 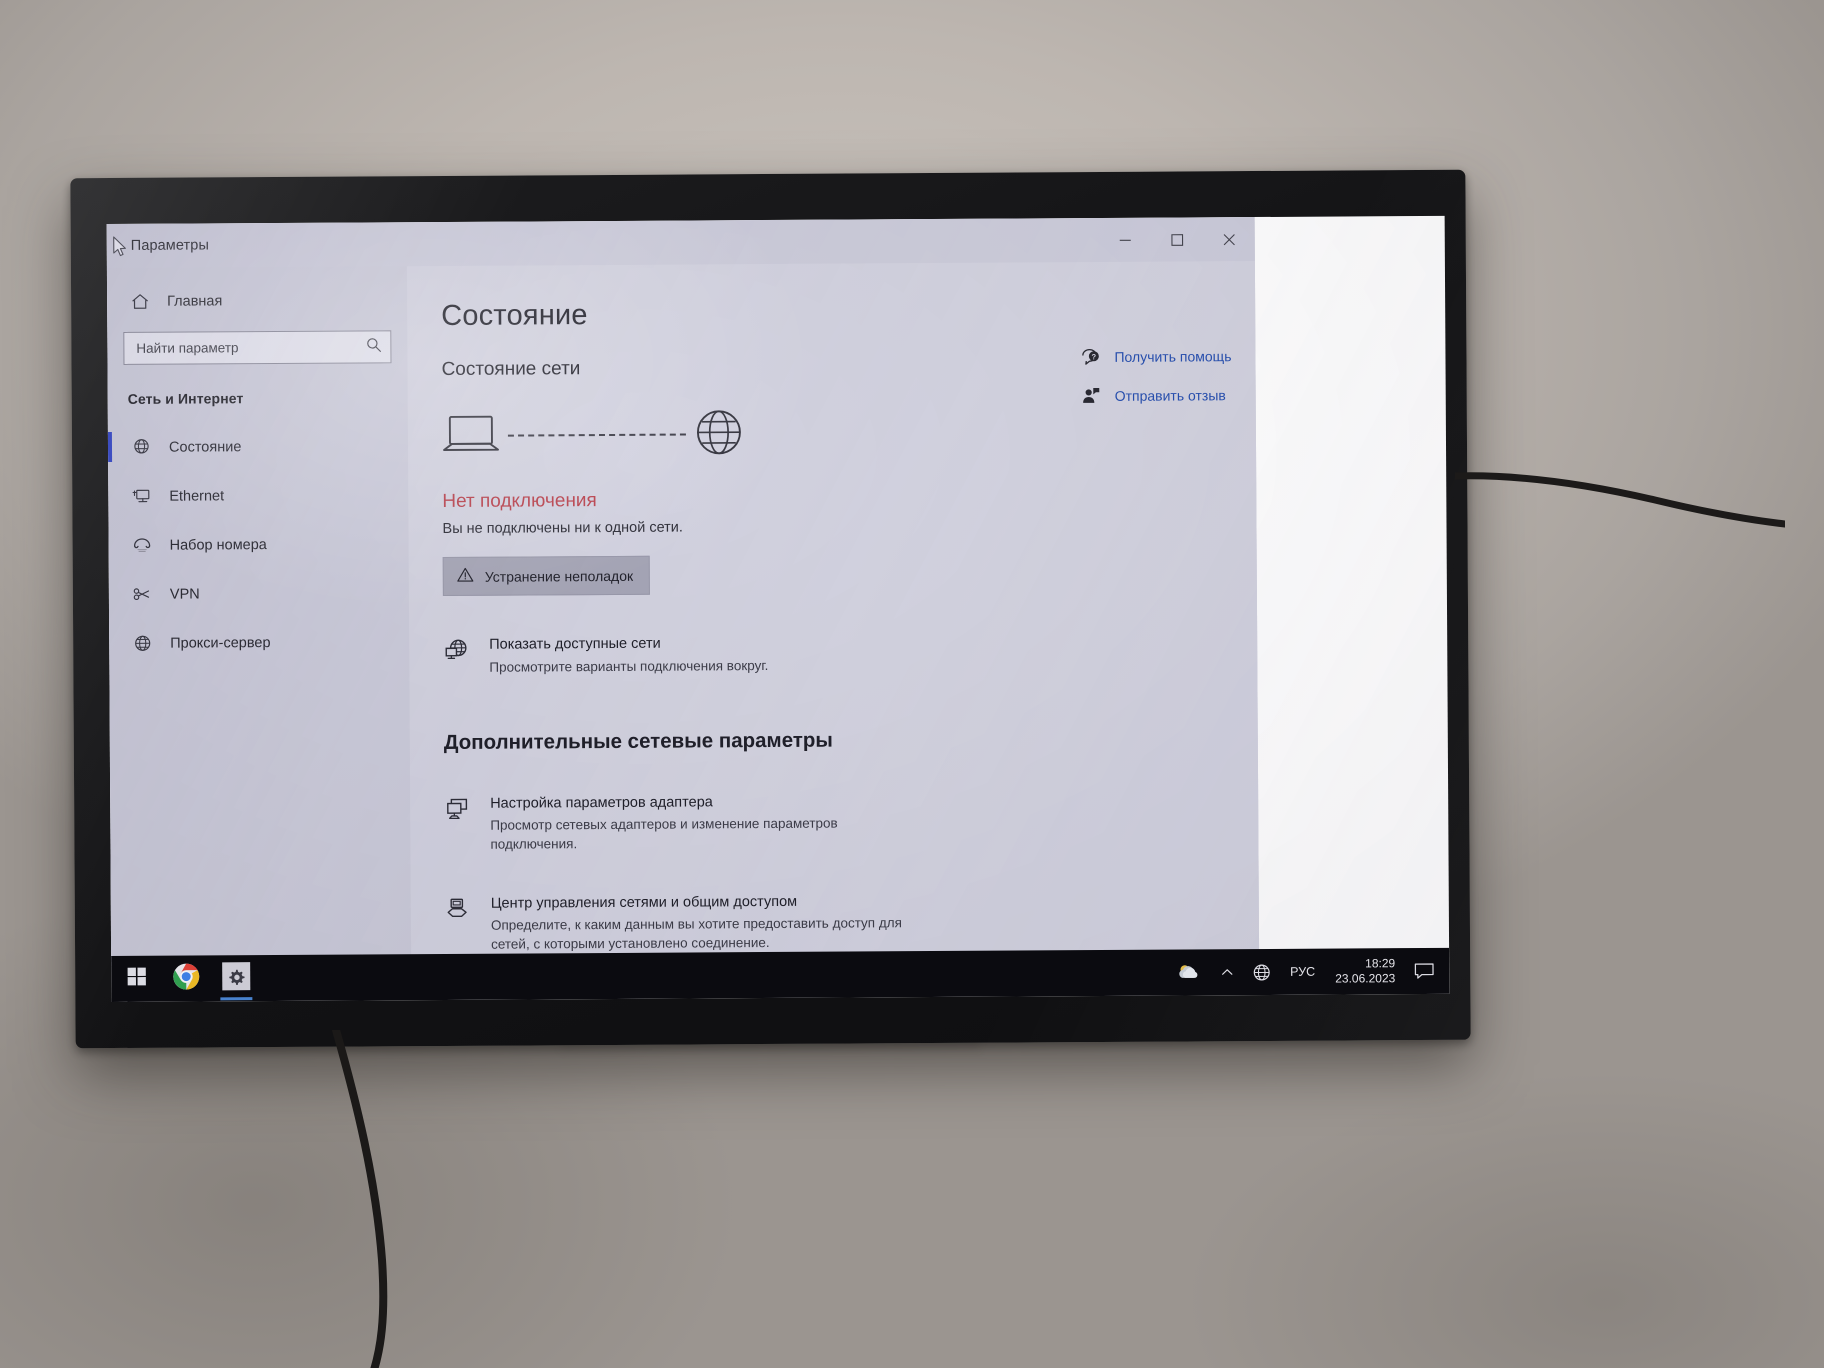 What do you see at coordinates (220, 643) in the screenshot?
I see `sidebar-item-label: Прокси-сервер` at bounding box center [220, 643].